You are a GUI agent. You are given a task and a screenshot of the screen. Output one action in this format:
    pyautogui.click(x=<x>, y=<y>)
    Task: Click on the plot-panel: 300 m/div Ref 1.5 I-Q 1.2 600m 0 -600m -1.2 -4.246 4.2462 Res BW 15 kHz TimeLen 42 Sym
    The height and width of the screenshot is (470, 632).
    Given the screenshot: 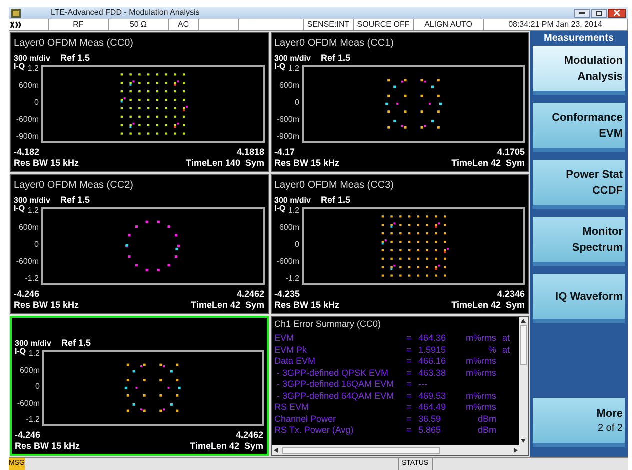 What is the action you would take?
    pyautogui.click(x=139, y=386)
    